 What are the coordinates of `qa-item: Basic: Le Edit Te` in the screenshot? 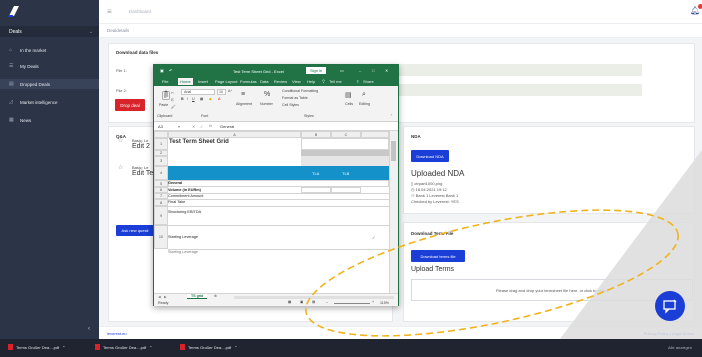 It's located at (142, 171).